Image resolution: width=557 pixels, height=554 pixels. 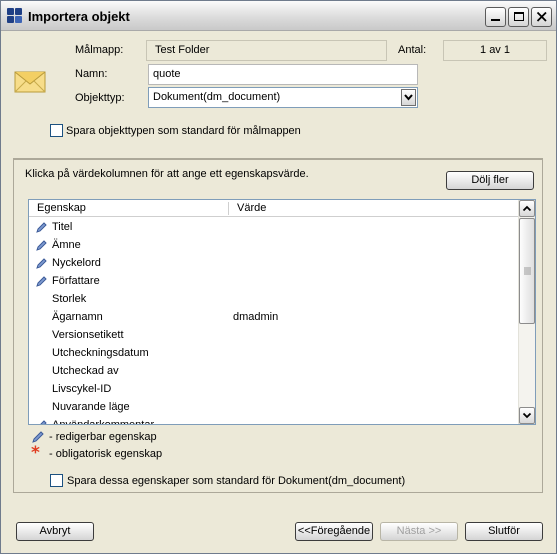 What do you see at coordinates (76, 263) in the screenshot?
I see `property-name: Nyckelord` at bounding box center [76, 263].